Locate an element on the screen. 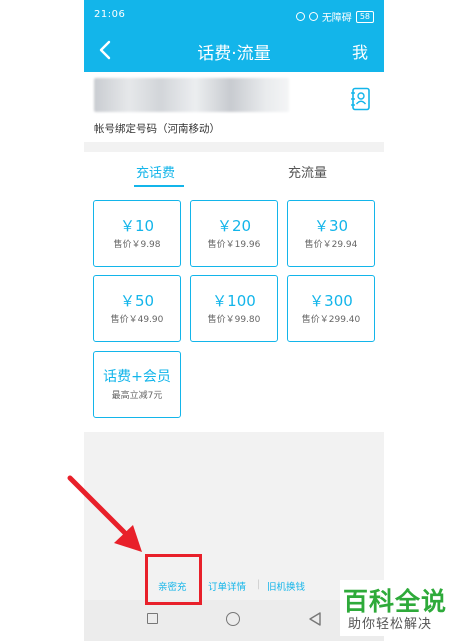  product-card-bundle: 话费+会员 最高立减7元 is located at coordinates (137, 384).